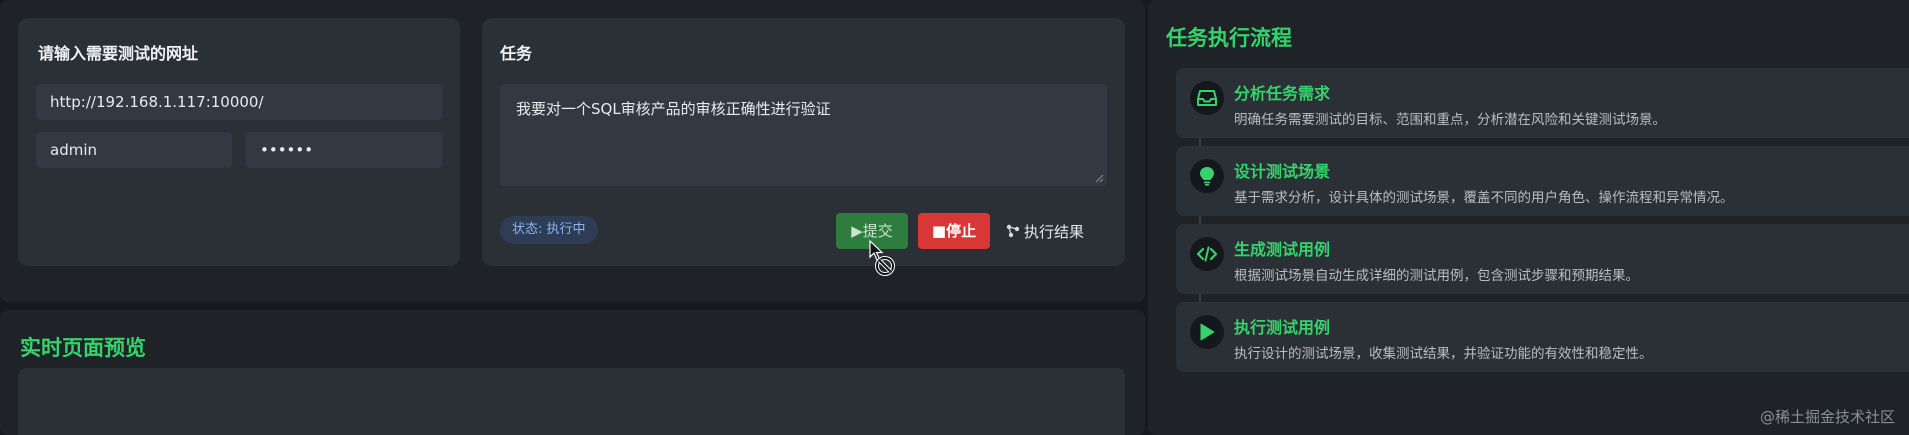  Describe the element at coordinates (1542, 337) in the screenshot. I see `flow-step: 执行测试用例 执行设计的测试场景，收集测试结果，并验证功能的有效性和稳定性。` at that location.